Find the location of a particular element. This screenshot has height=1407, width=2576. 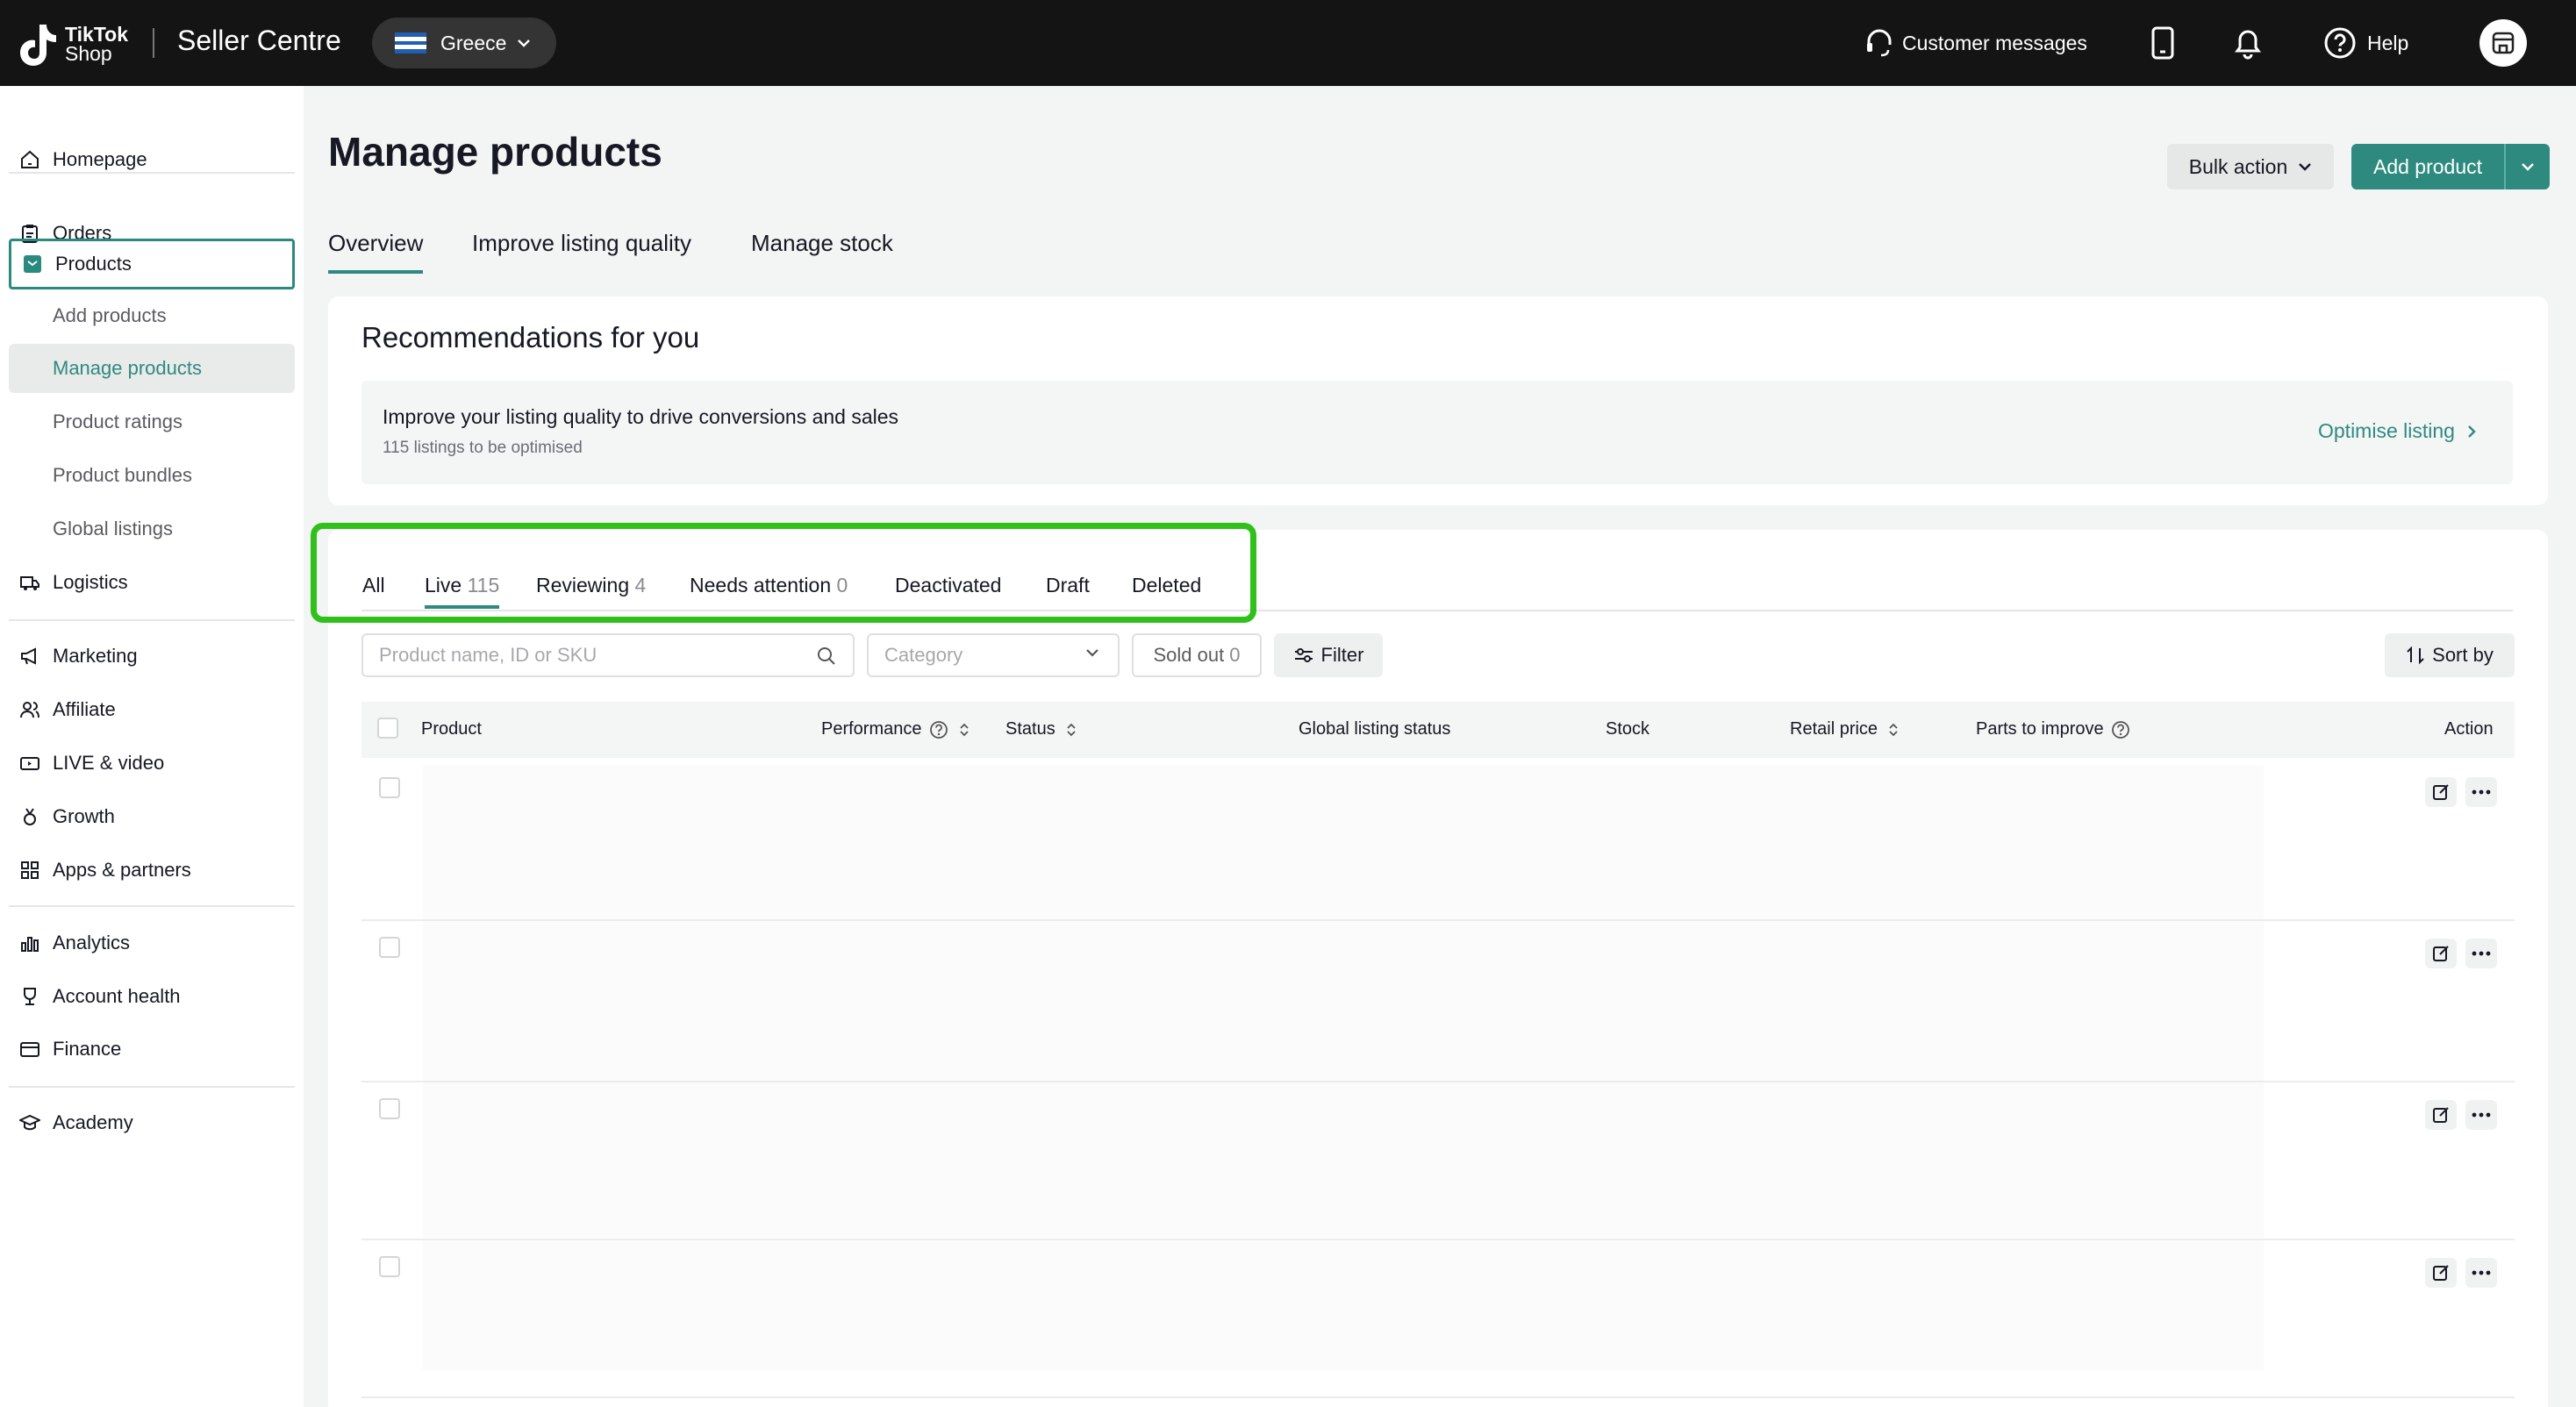

greece-flag-icon is located at coordinates (410, 43).